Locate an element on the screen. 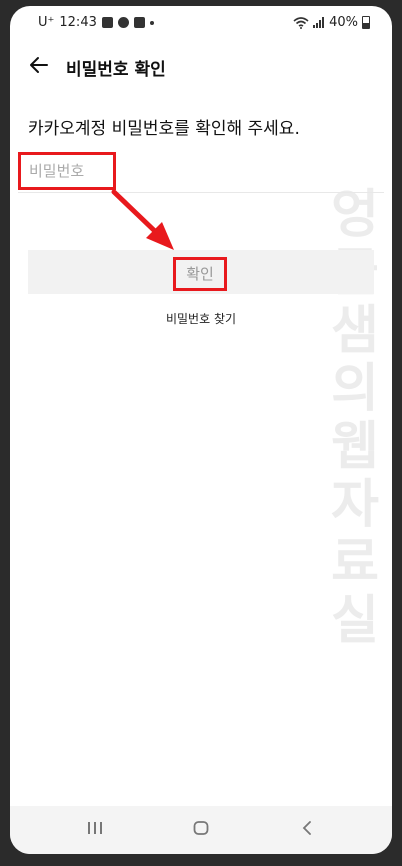 The height and width of the screenshot is (866, 402). download-notification-icon is located at coordinates (139, 22).